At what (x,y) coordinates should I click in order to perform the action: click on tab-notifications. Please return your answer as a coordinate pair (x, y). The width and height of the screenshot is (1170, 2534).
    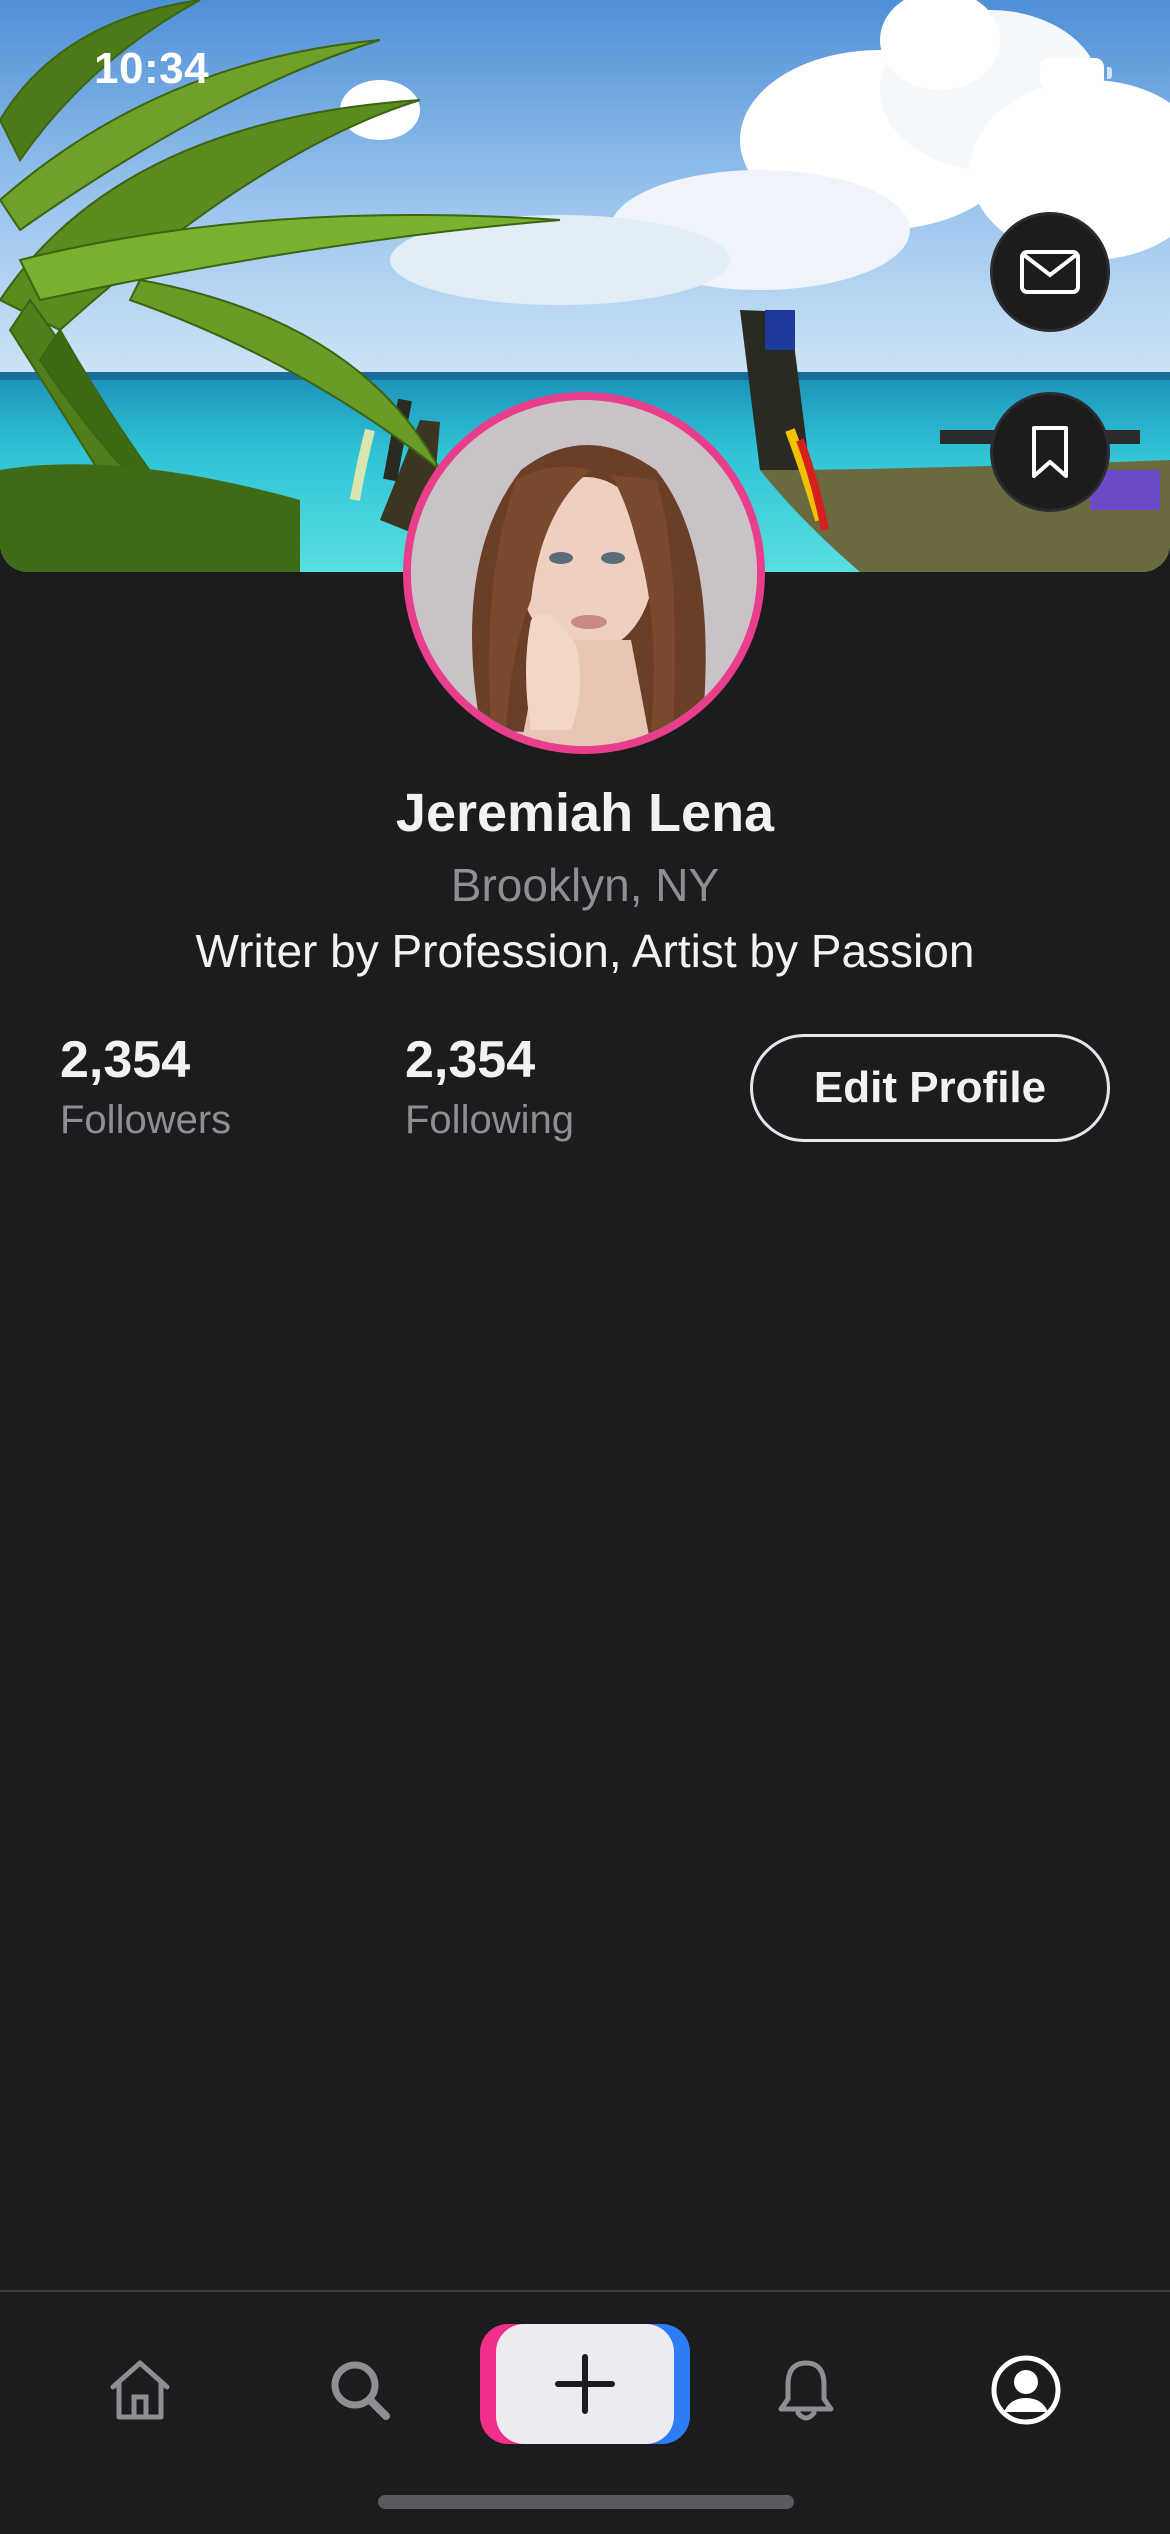
    Looking at the image, I should click on (806, 2390).